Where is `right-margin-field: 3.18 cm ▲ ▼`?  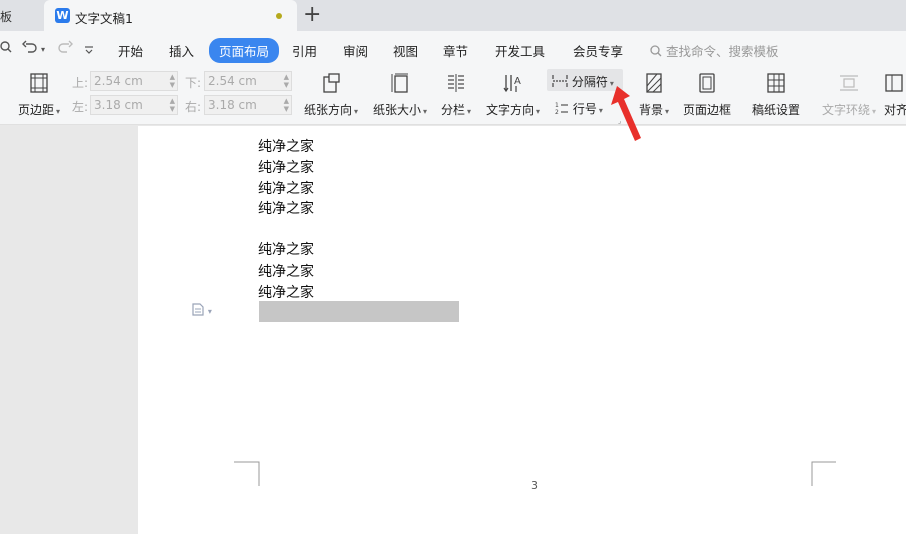
right-margin-field: 3.18 cm ▲ ▼ is located at coordinates (248, 105).